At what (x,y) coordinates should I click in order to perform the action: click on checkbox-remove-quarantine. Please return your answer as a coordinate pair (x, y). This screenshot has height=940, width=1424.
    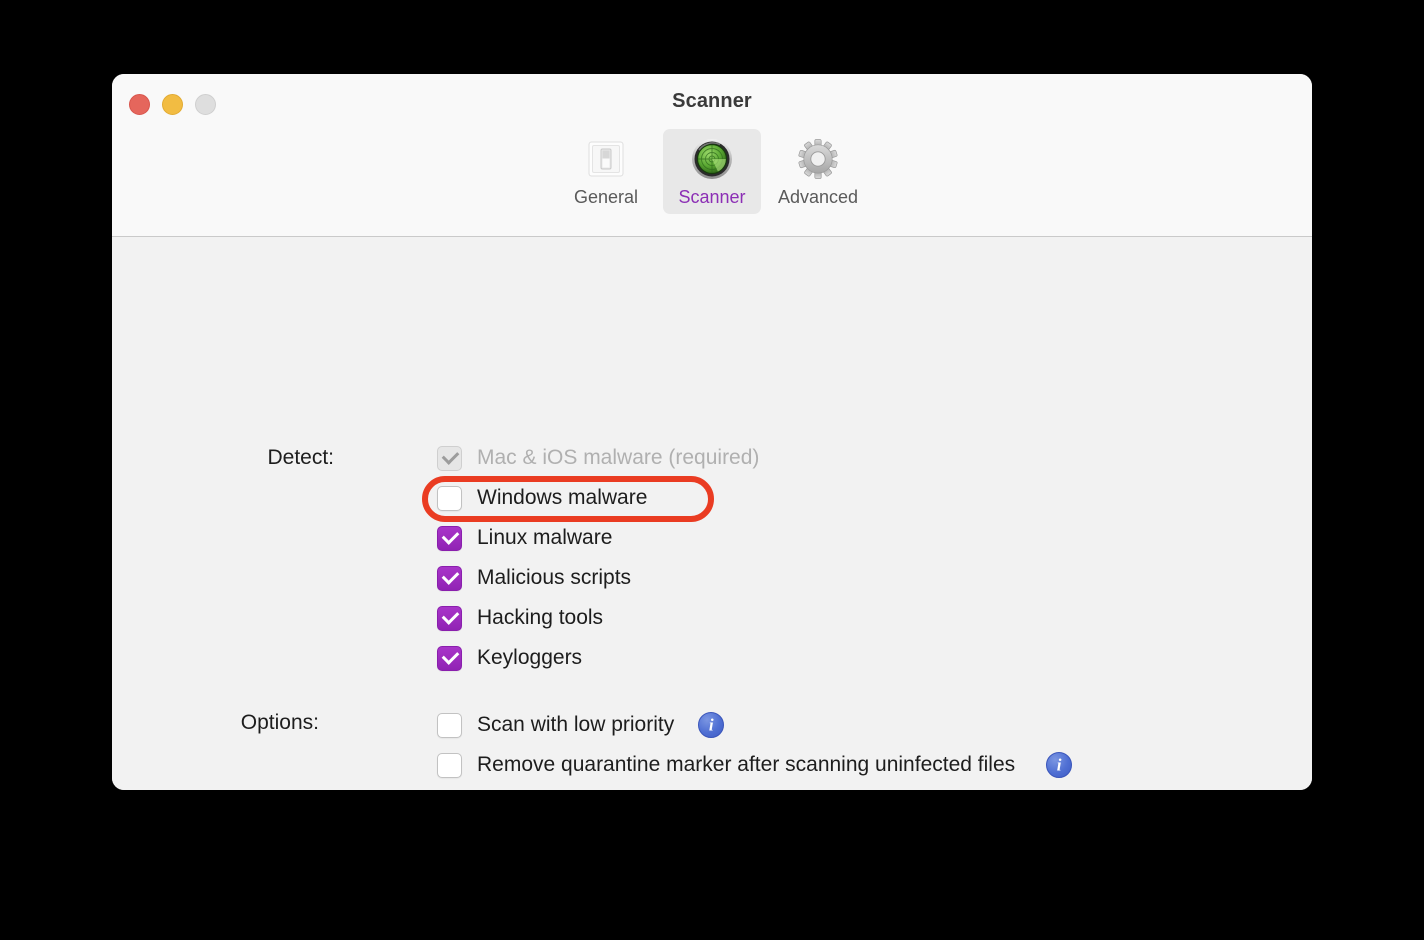
    Looking at the image, I should click on (449, 765).